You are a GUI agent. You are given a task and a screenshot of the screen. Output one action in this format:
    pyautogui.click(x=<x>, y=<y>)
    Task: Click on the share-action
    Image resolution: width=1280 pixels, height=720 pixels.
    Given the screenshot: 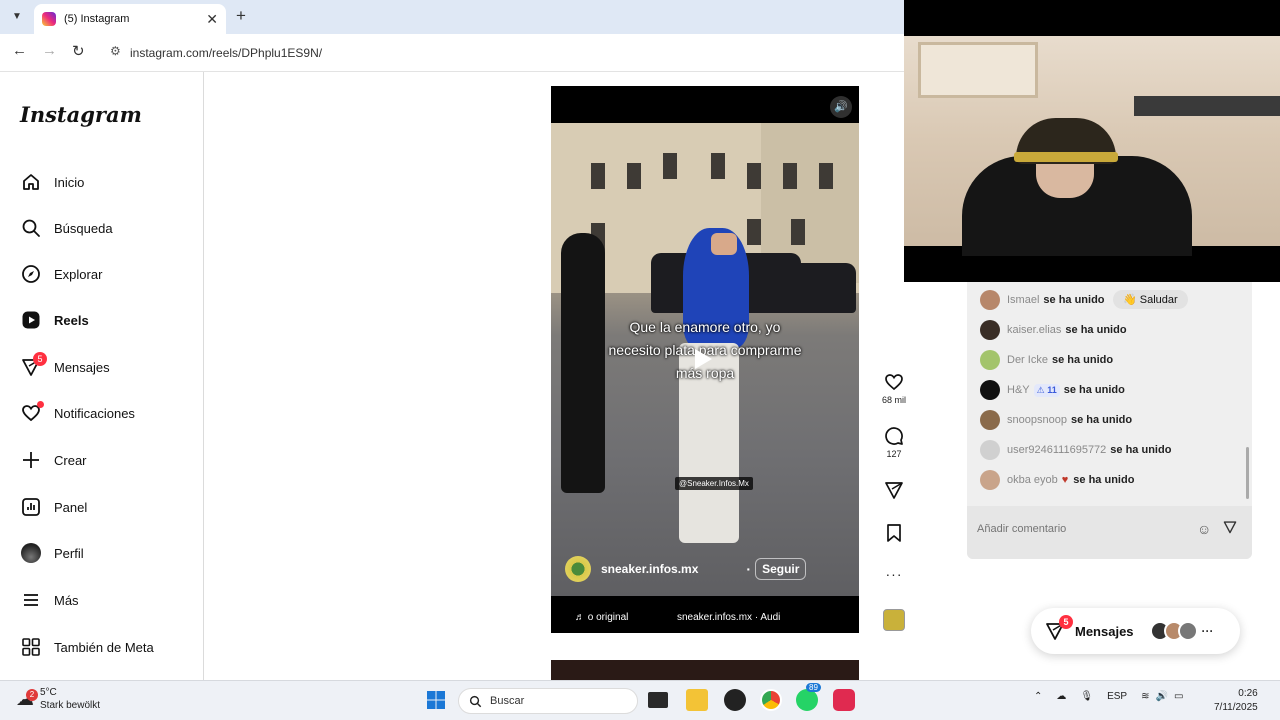 What is the action you would take?
    pyautogui.click(x=894, y=491)
    